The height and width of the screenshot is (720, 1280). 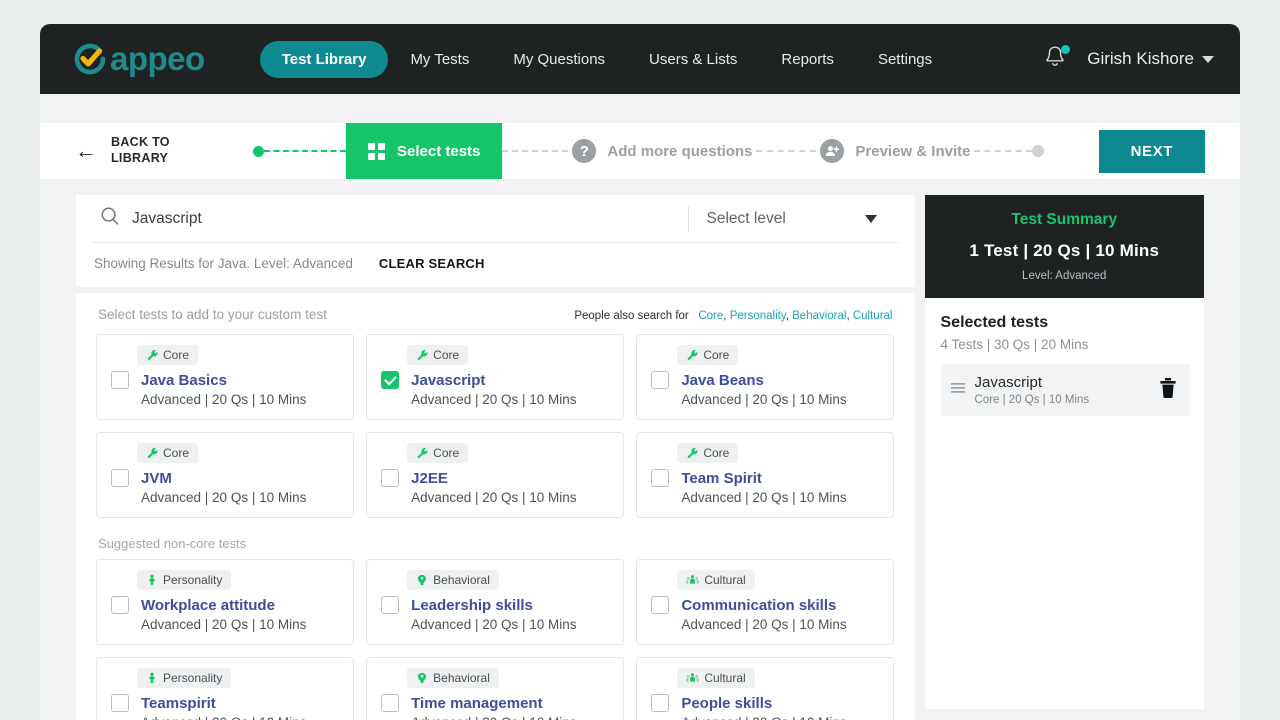 What do you see at coordinates (406, 218) in the screenshot?
I see `search-input` at bounding box center [406, 218].